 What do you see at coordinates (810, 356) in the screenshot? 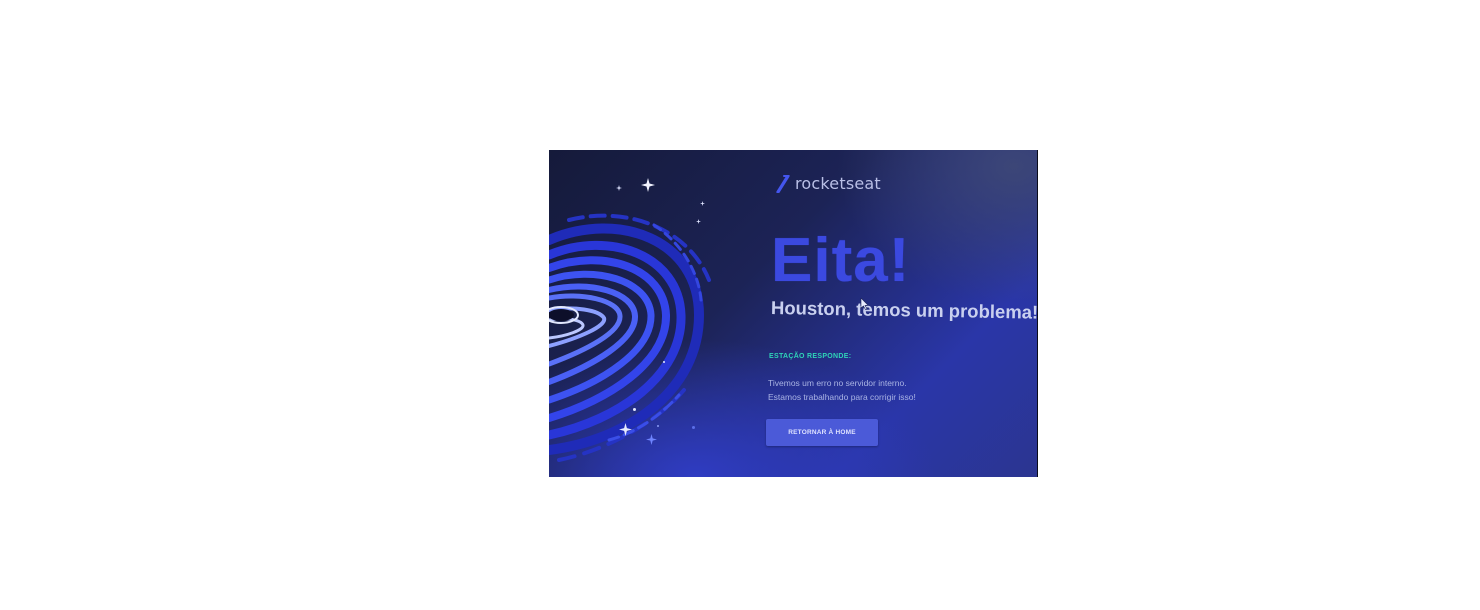
I see `station-label: ESTAÇÃO RESPONDE:` at bounding box center [810, 356].